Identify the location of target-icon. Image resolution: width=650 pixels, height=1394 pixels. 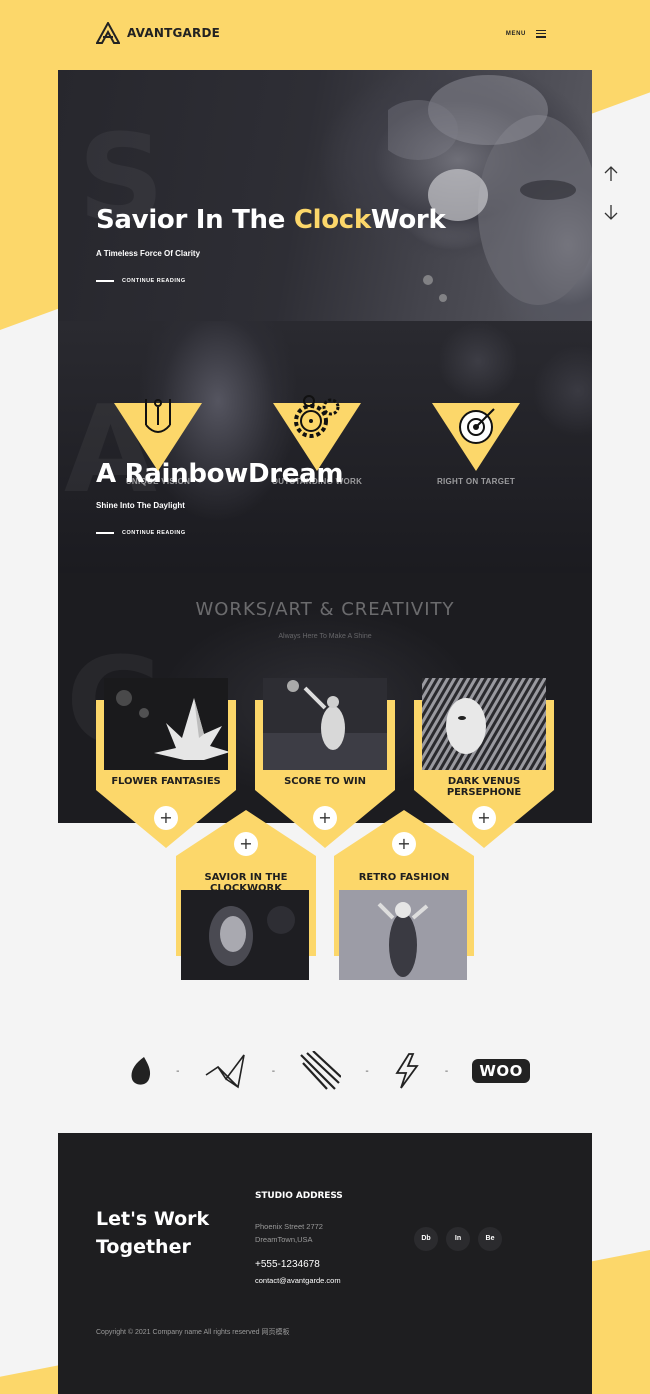
(477, 426).